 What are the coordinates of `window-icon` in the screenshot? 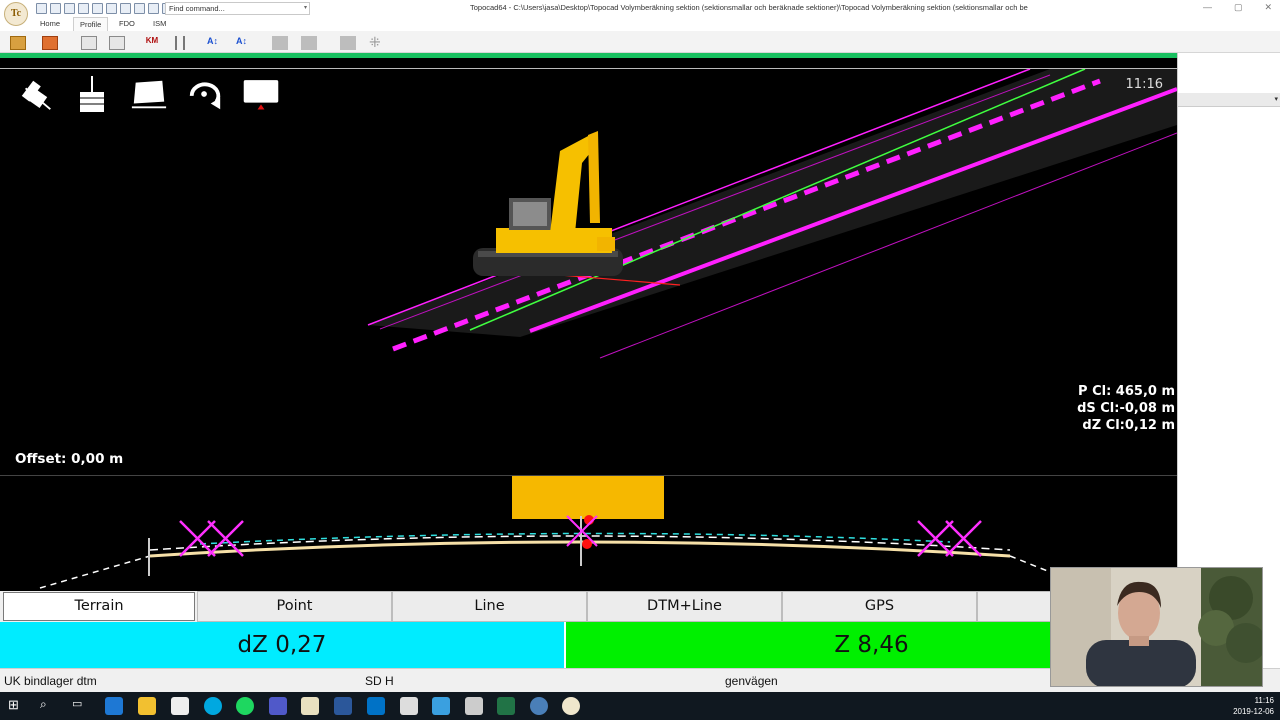 It's located at (139, 8).